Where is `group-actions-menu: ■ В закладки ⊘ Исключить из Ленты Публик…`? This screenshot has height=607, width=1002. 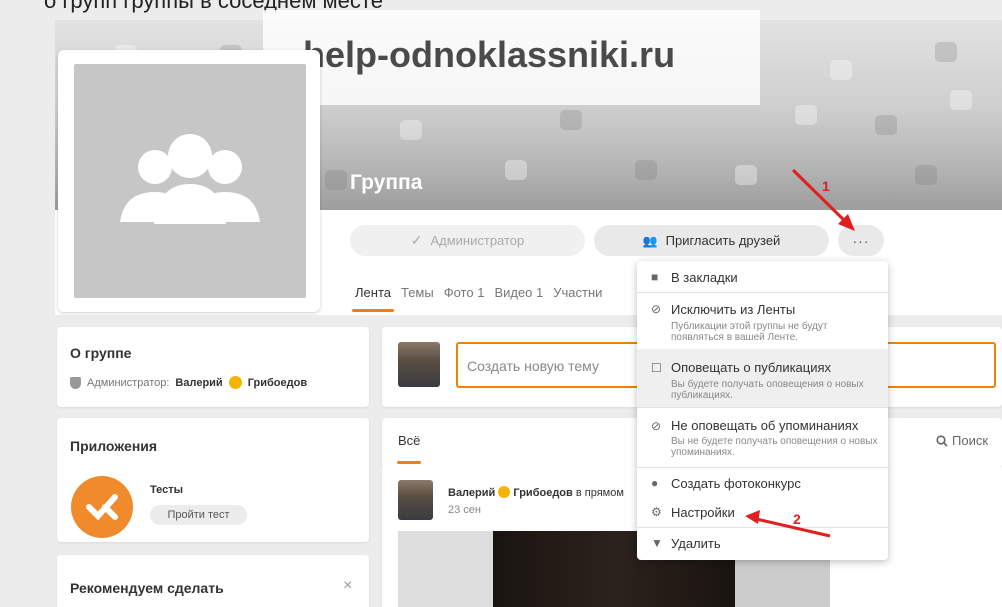 group-actions-menu: ■ В закладки ⊘ Исключить из Ленты Публик… is located at coordinates (762, 410).